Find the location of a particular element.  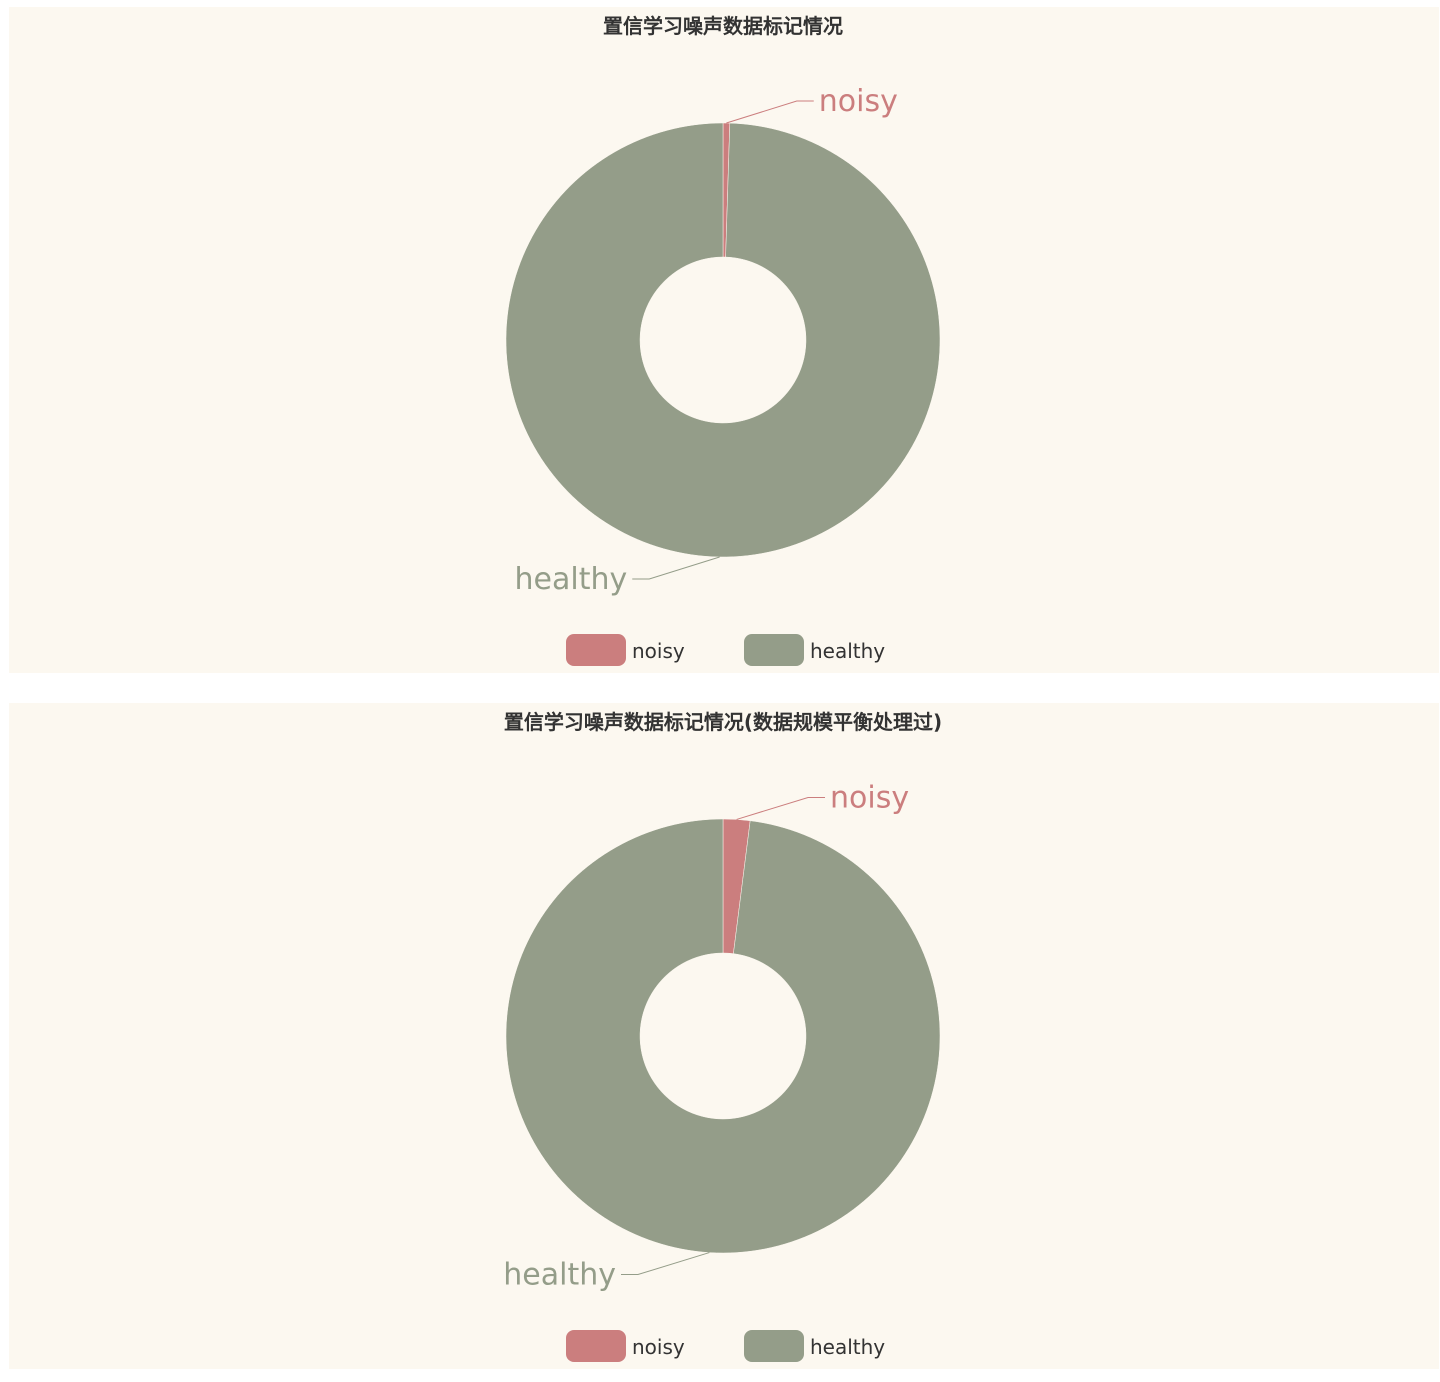

chart-title: 置信学习噪声数据标记情况(数据规模平衡处理过) is located at coordinates (723, 722).